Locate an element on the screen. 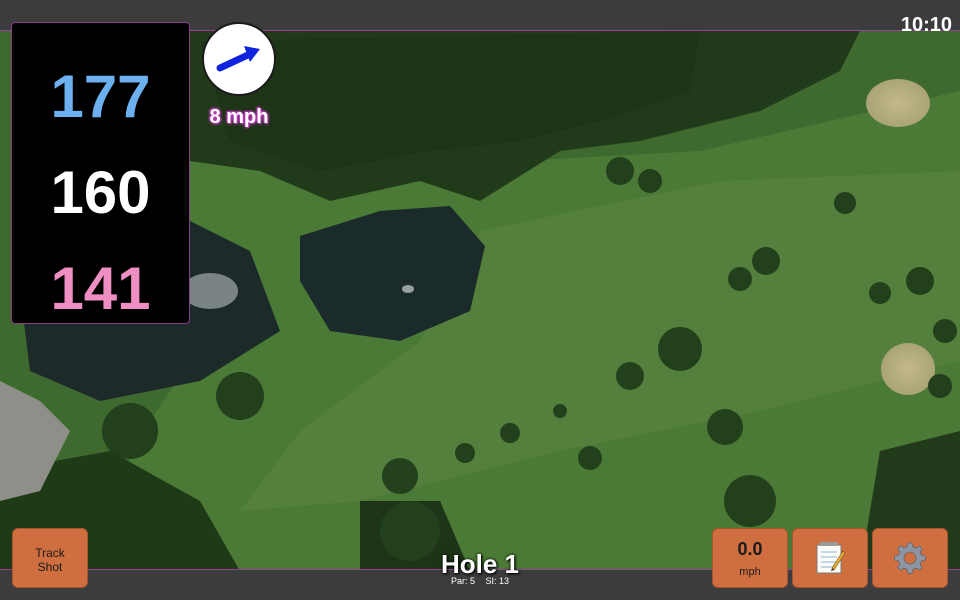 The height and width of the screenshot is (600, 960). track-shot-button: Track Shot is located at coordinates (50, 558).